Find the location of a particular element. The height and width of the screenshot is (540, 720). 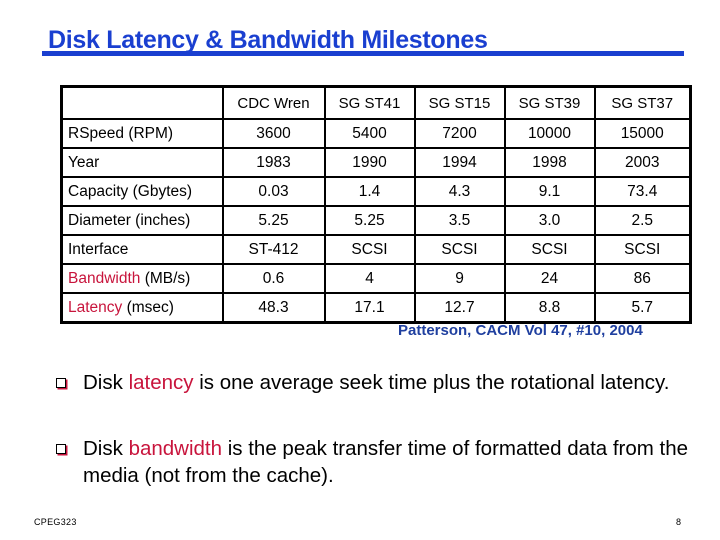

table-cell: 0.03 is located at coordinates (273, 191).